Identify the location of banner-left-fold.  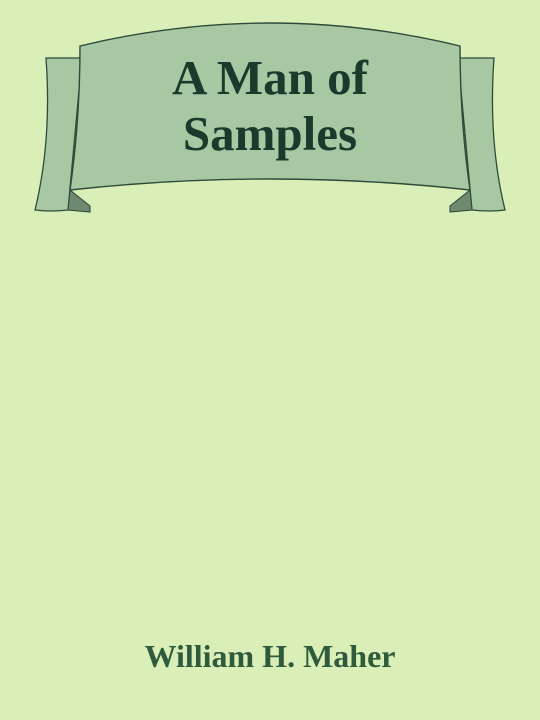
(79, 200).